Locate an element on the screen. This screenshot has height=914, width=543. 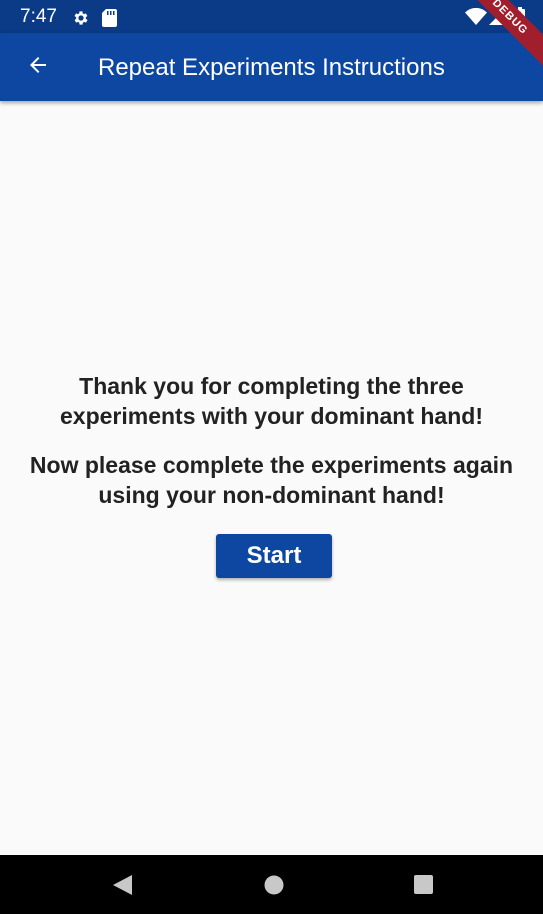
arrow-back-icon is located at coordinates (38, 67).